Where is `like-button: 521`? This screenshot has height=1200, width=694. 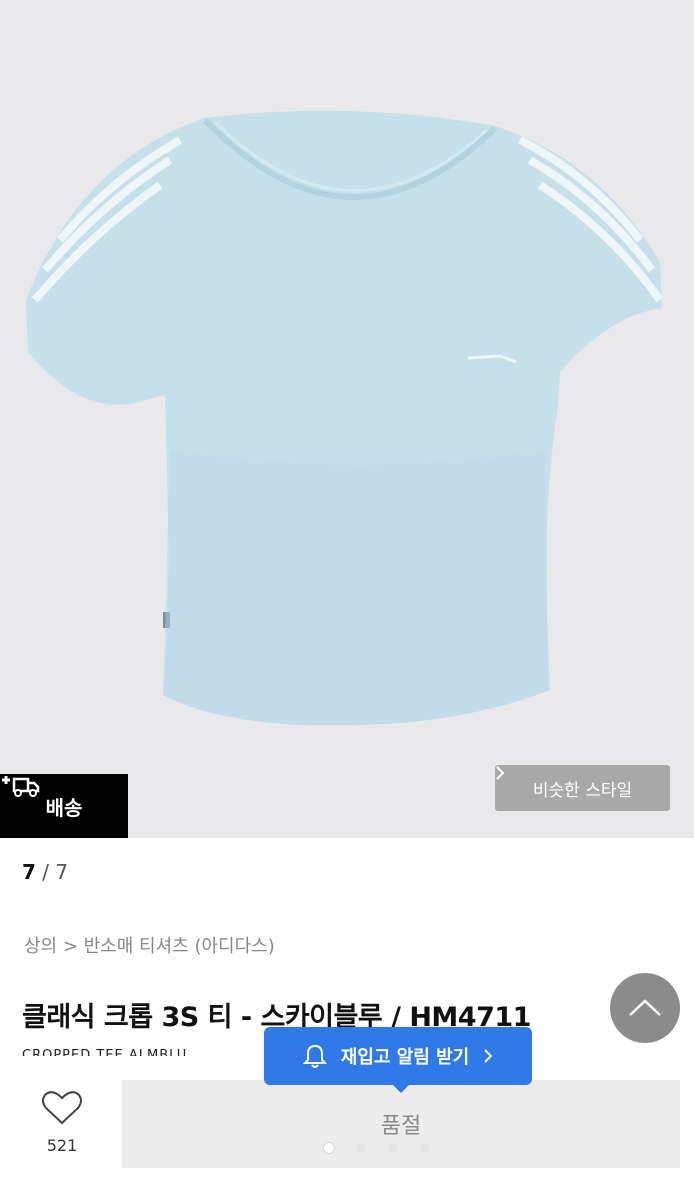 like-button: 521 is located at coordinates (62, 1126).